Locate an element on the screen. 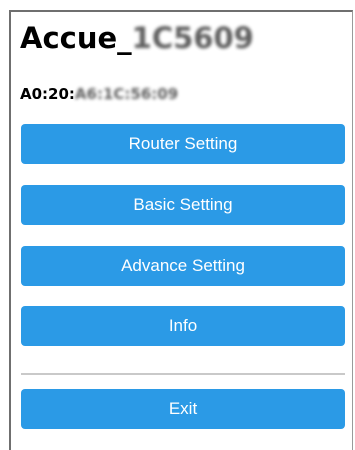 This screenshot has height=450, width=355. exit-button: Exit is located at coordinates (183, 409).